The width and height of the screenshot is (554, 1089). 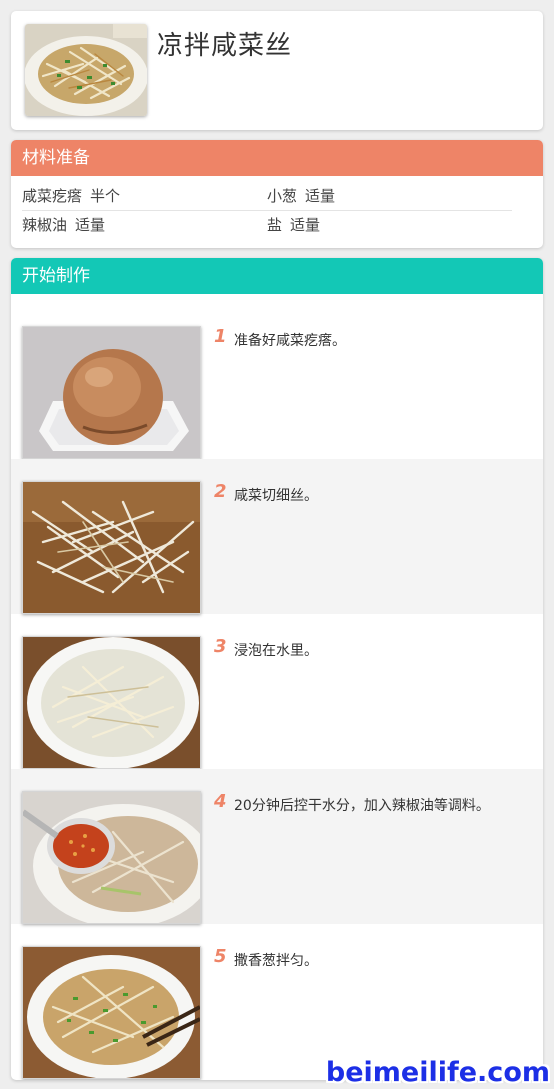 I want to click on ingredient-row: 辣椒油 适量 盐适量, so click(x=267, y=225).